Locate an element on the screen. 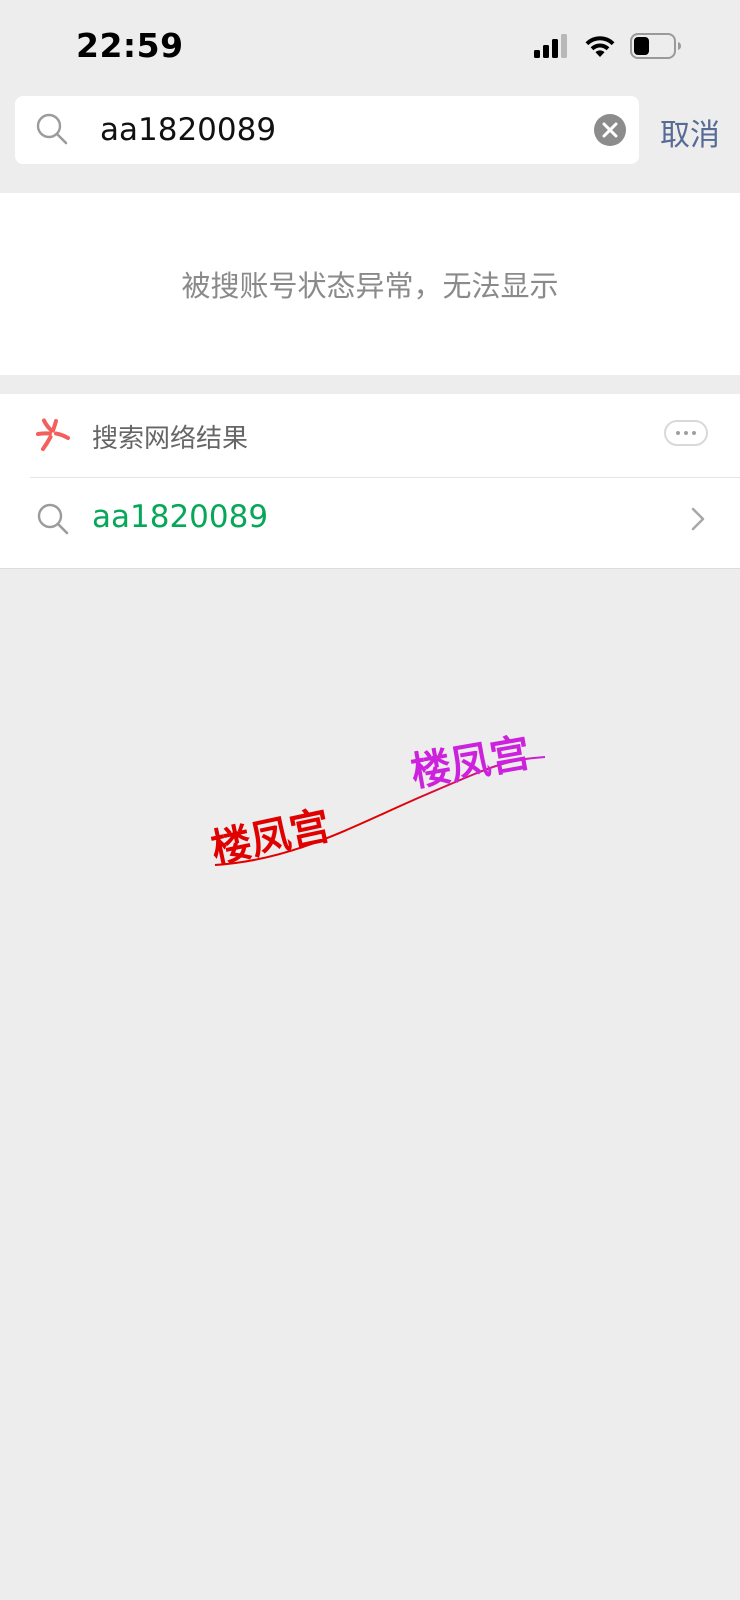  search-box is located at coordinates (327, 130).